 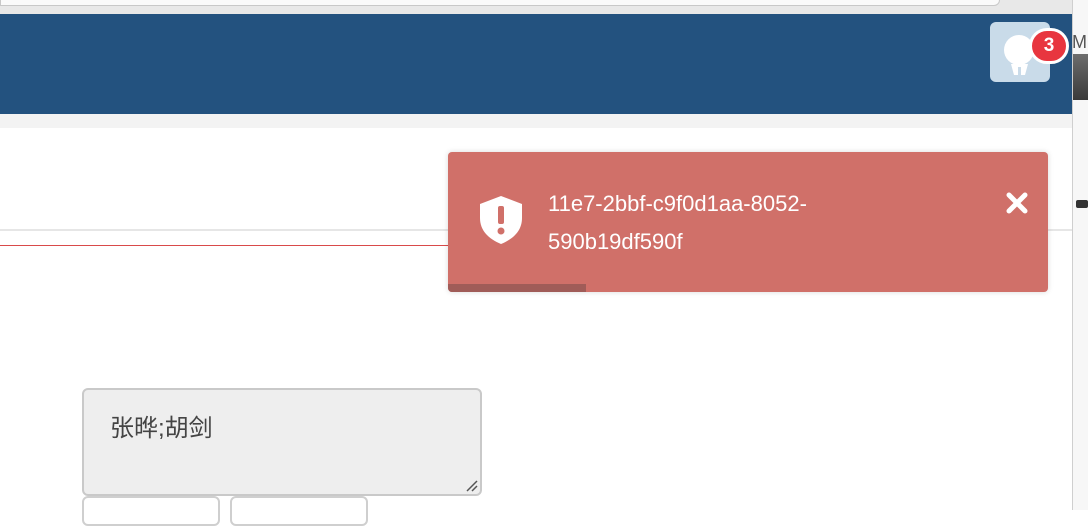 What do you see at coordinates (1079, 42) in the screenshot?
I see `adjacent-window-text: M` at bounding box center [1079, 42].